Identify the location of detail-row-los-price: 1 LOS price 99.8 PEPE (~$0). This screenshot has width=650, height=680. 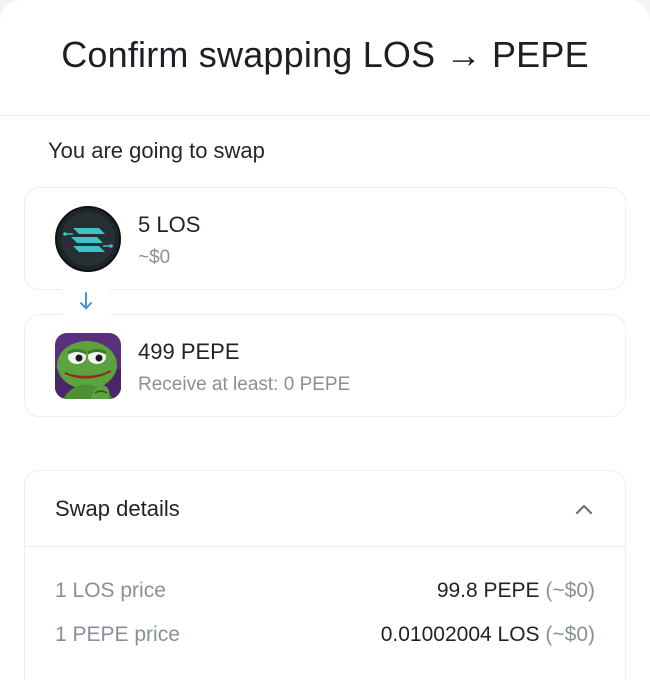
(325, 591).